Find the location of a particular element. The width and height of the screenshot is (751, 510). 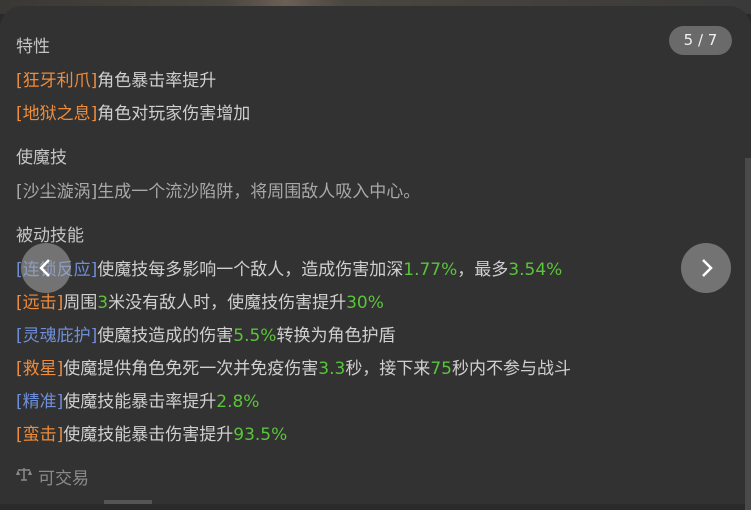

passive-value: 30% is located at coordinates (365, 303).